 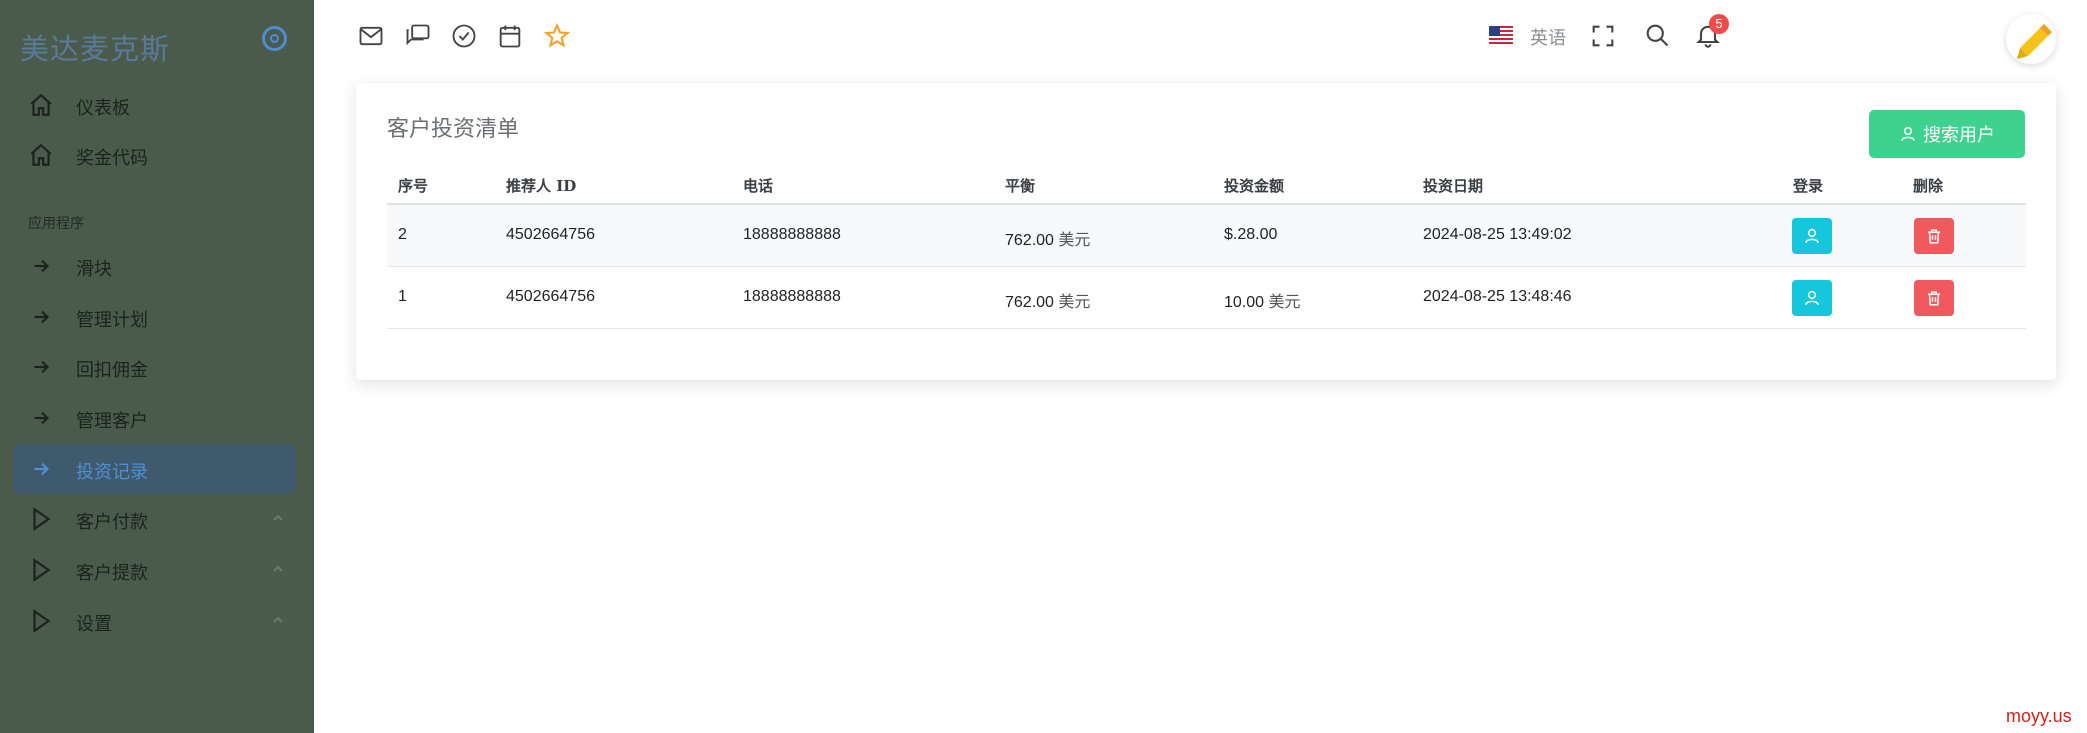 What do you see at coordinates (154, 570) in the screenshot?
I see `sidebar-item-customer-withdrawals: 客户提款` at bounding box center [154, 570].